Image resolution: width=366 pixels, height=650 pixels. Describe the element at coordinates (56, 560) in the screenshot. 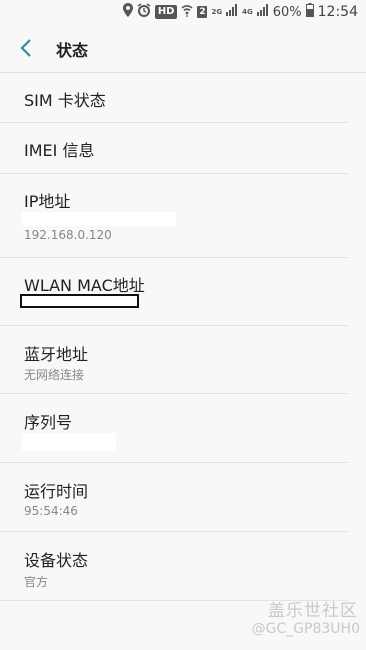

I see `list-item-title: 设备状态` at that location.